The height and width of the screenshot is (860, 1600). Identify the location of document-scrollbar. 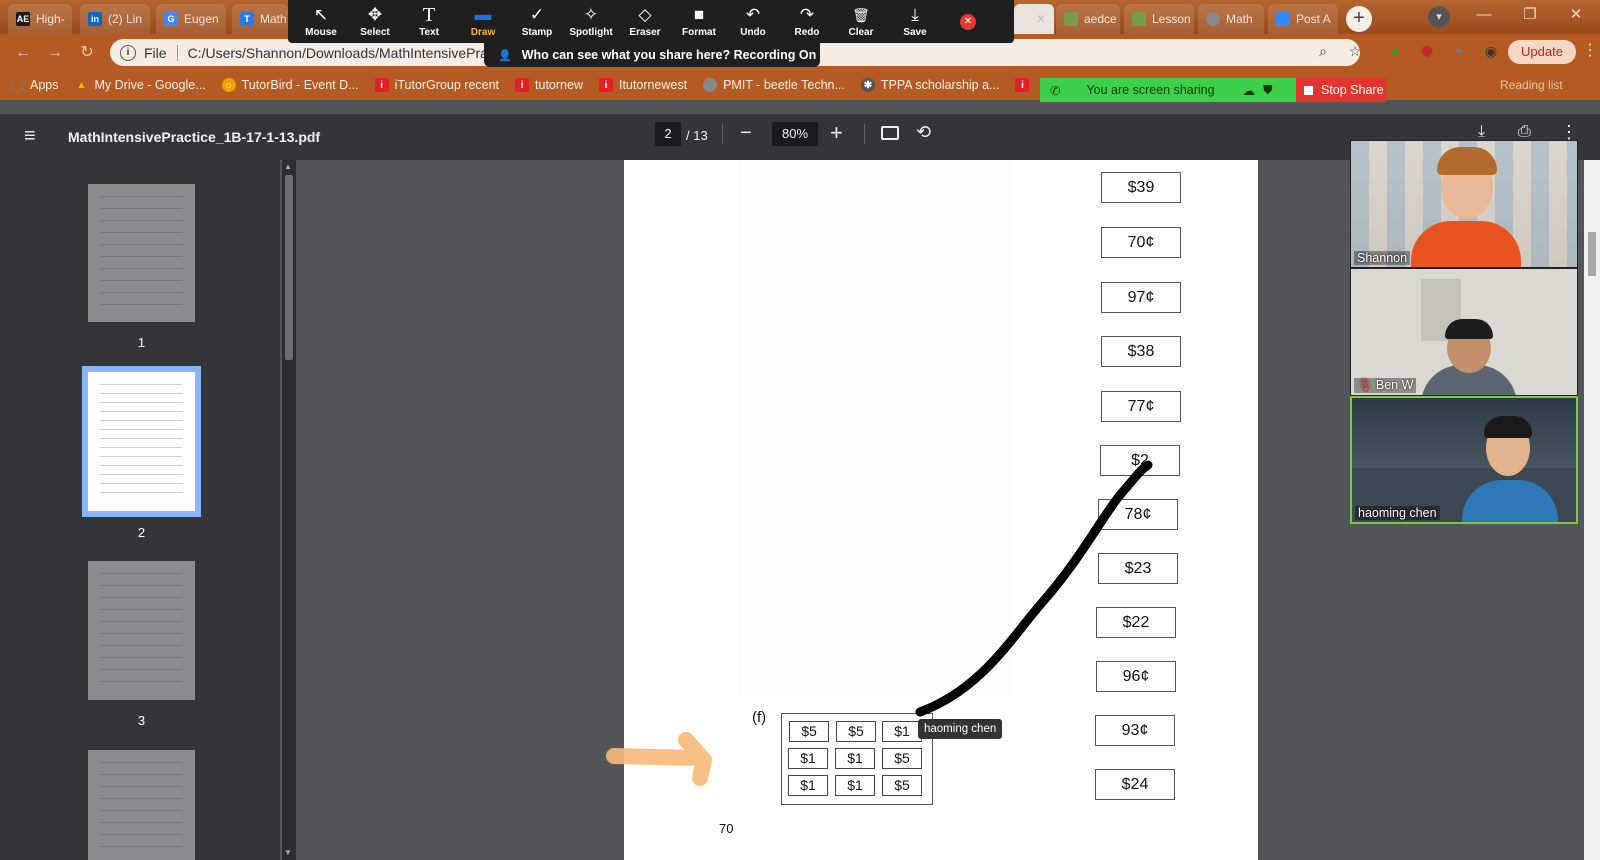
(1592, 510).